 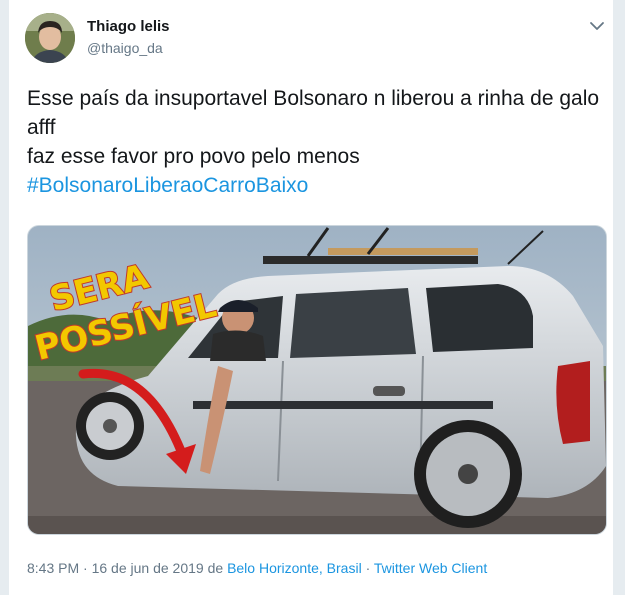 What do you see at coordinates (430, 568) in the screenshot?
I see `client-link: Twitter Web Client` at bounding box center [430, 568].